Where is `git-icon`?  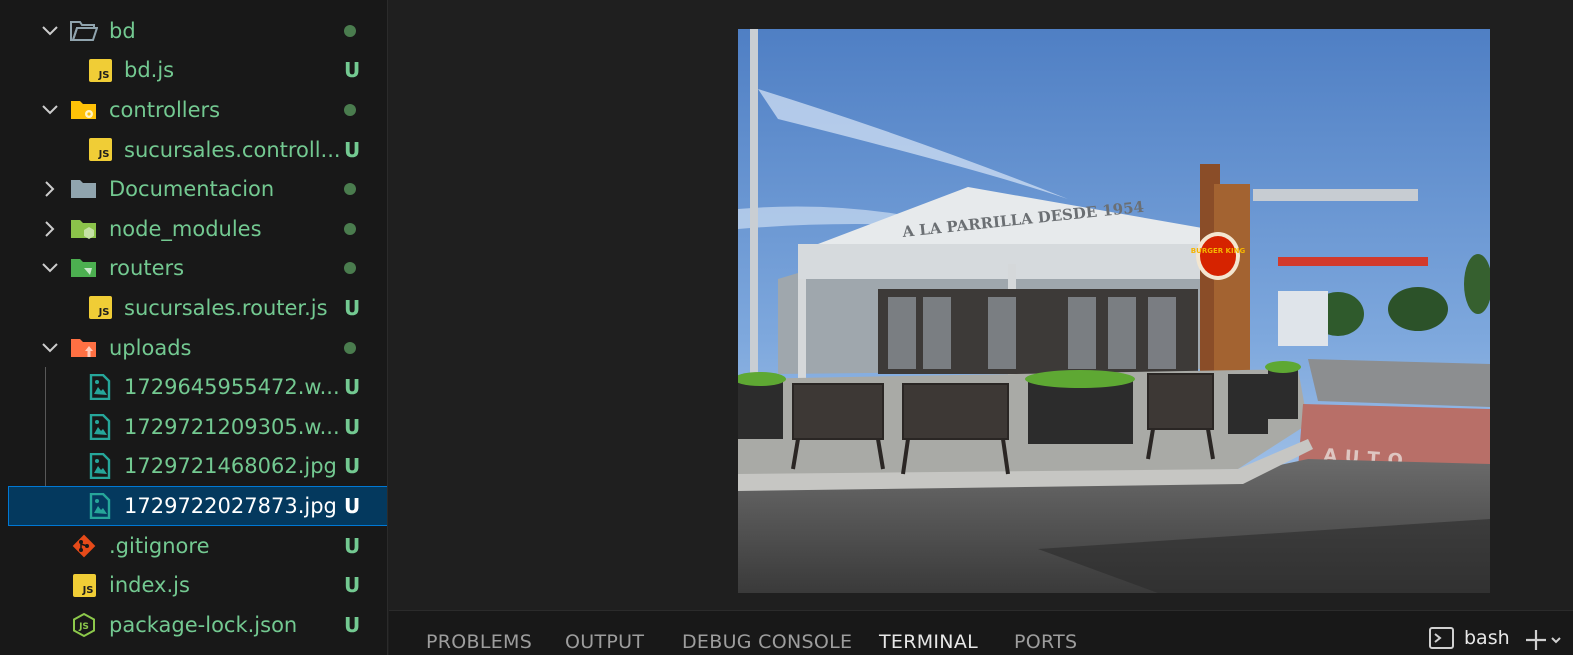
git-icon is located at coordinates (84, 546).